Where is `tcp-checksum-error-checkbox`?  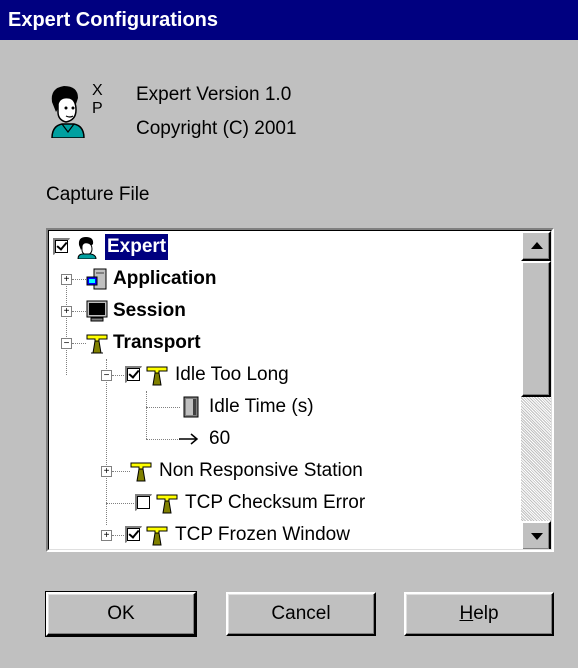 tcp-checksum-error-checkbox is located at coordinates (143, 502).